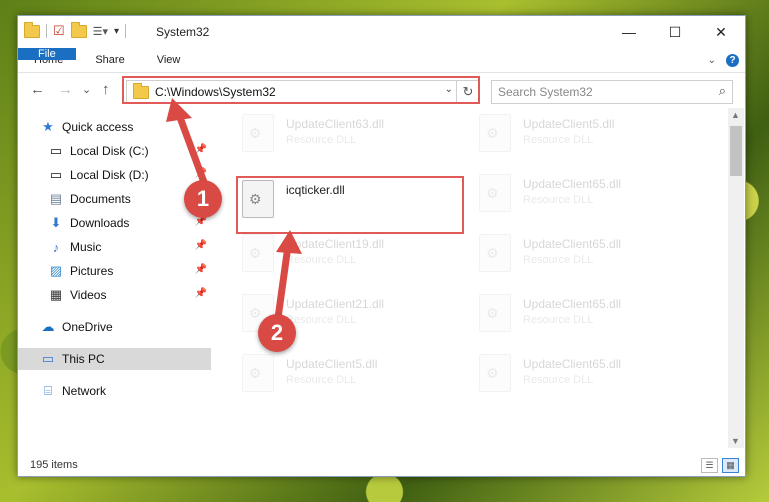  I want to click on arrow-2-shaft, so click(283, 282).